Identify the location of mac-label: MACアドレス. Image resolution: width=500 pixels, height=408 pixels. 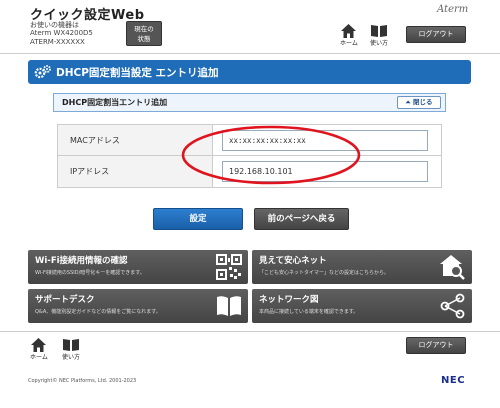
(135, 140).